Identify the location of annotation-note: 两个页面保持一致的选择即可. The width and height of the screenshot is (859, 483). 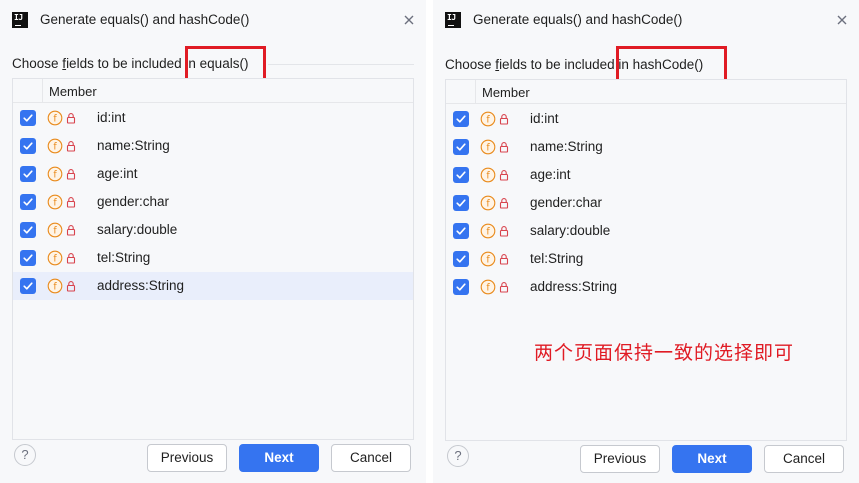
(664, 353).